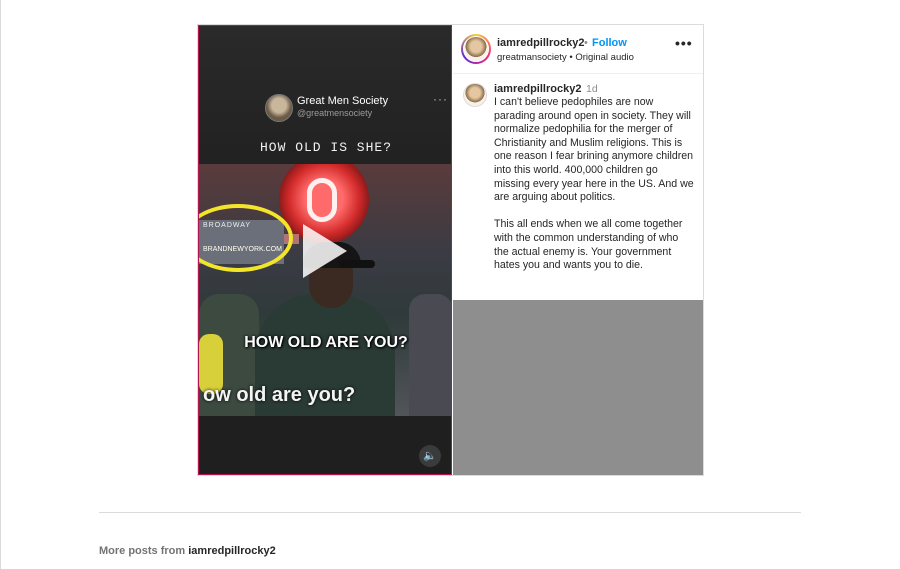 The image size is (900, 569). What do you see at coordinates (335, 113) in the screenshot?
I see `channel-handle: @greatmensociety` at bounding box center [335, 113].